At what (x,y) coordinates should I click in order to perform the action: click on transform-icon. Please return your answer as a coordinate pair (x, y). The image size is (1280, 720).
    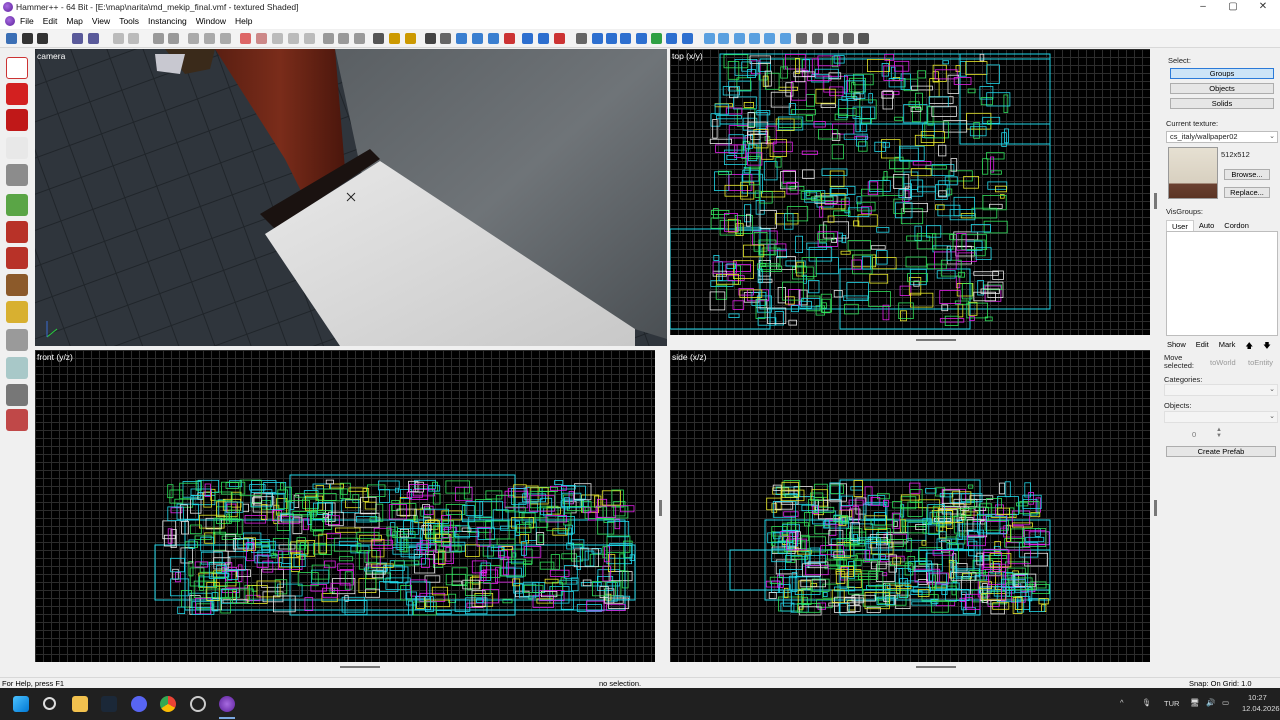
    Looking at the image, I should click on (445, 38).